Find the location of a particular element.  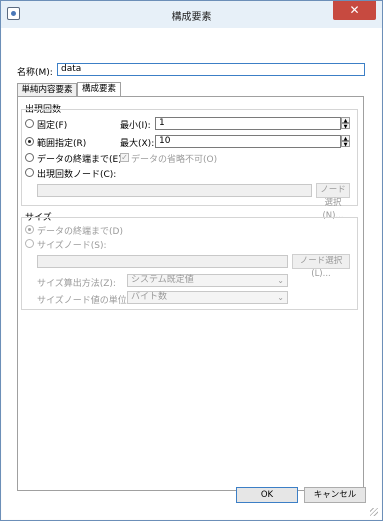

calc-method-label: サイズ算出方法(Z): is located at coordinates (76, 284).